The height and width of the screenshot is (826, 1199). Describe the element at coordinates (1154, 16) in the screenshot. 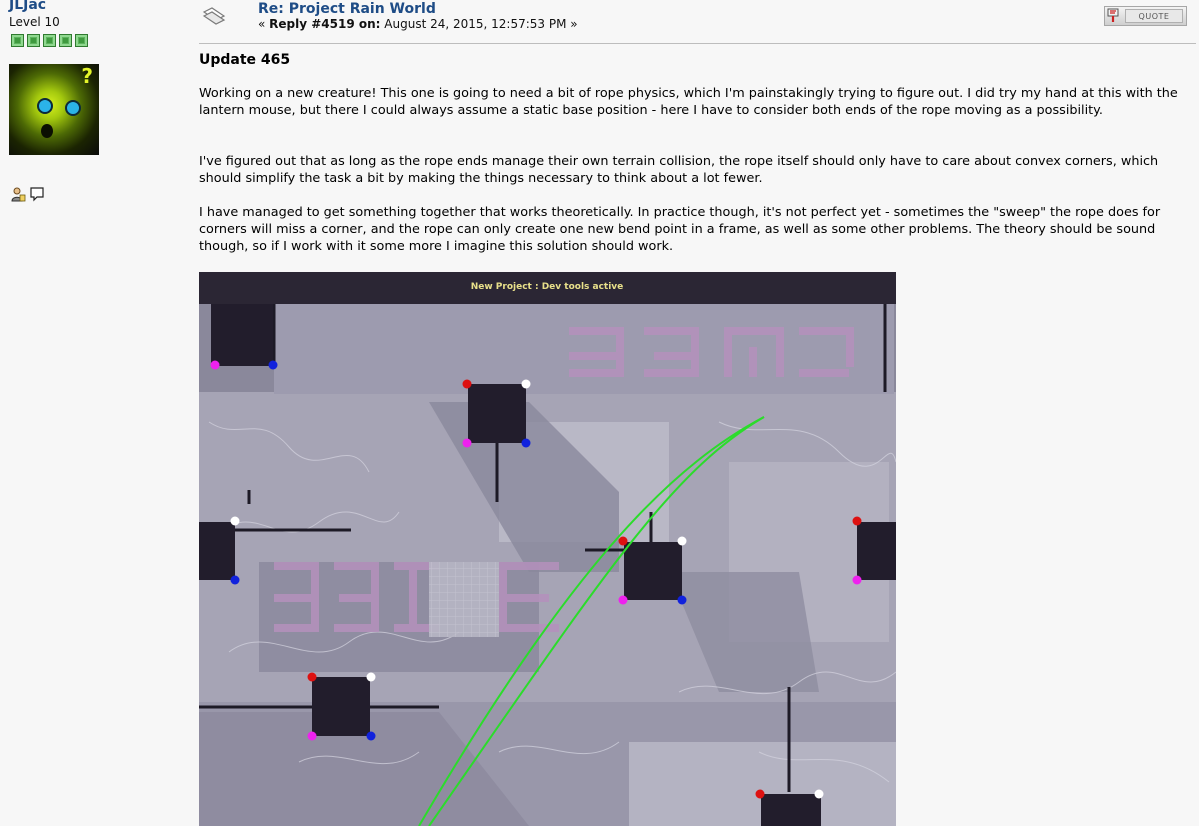

I see `quote-label: QUOTE` at that location.